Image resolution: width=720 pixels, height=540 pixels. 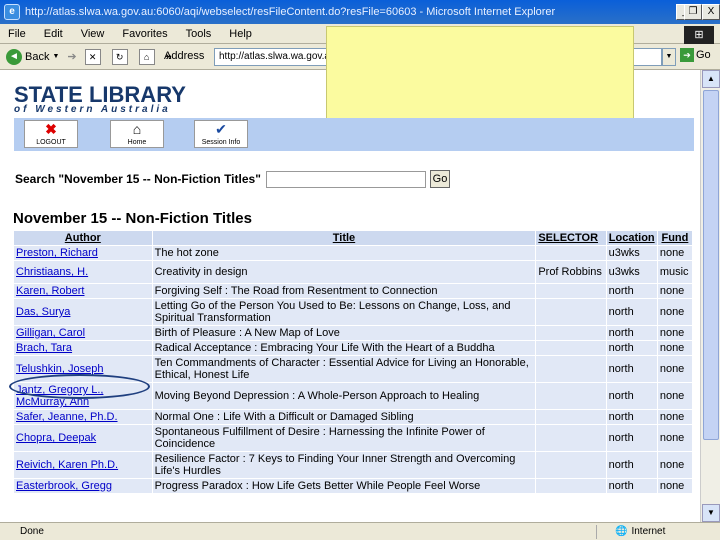 I want to click on author-link: Easterbrook, Gregg, so click(x=83, y=486).